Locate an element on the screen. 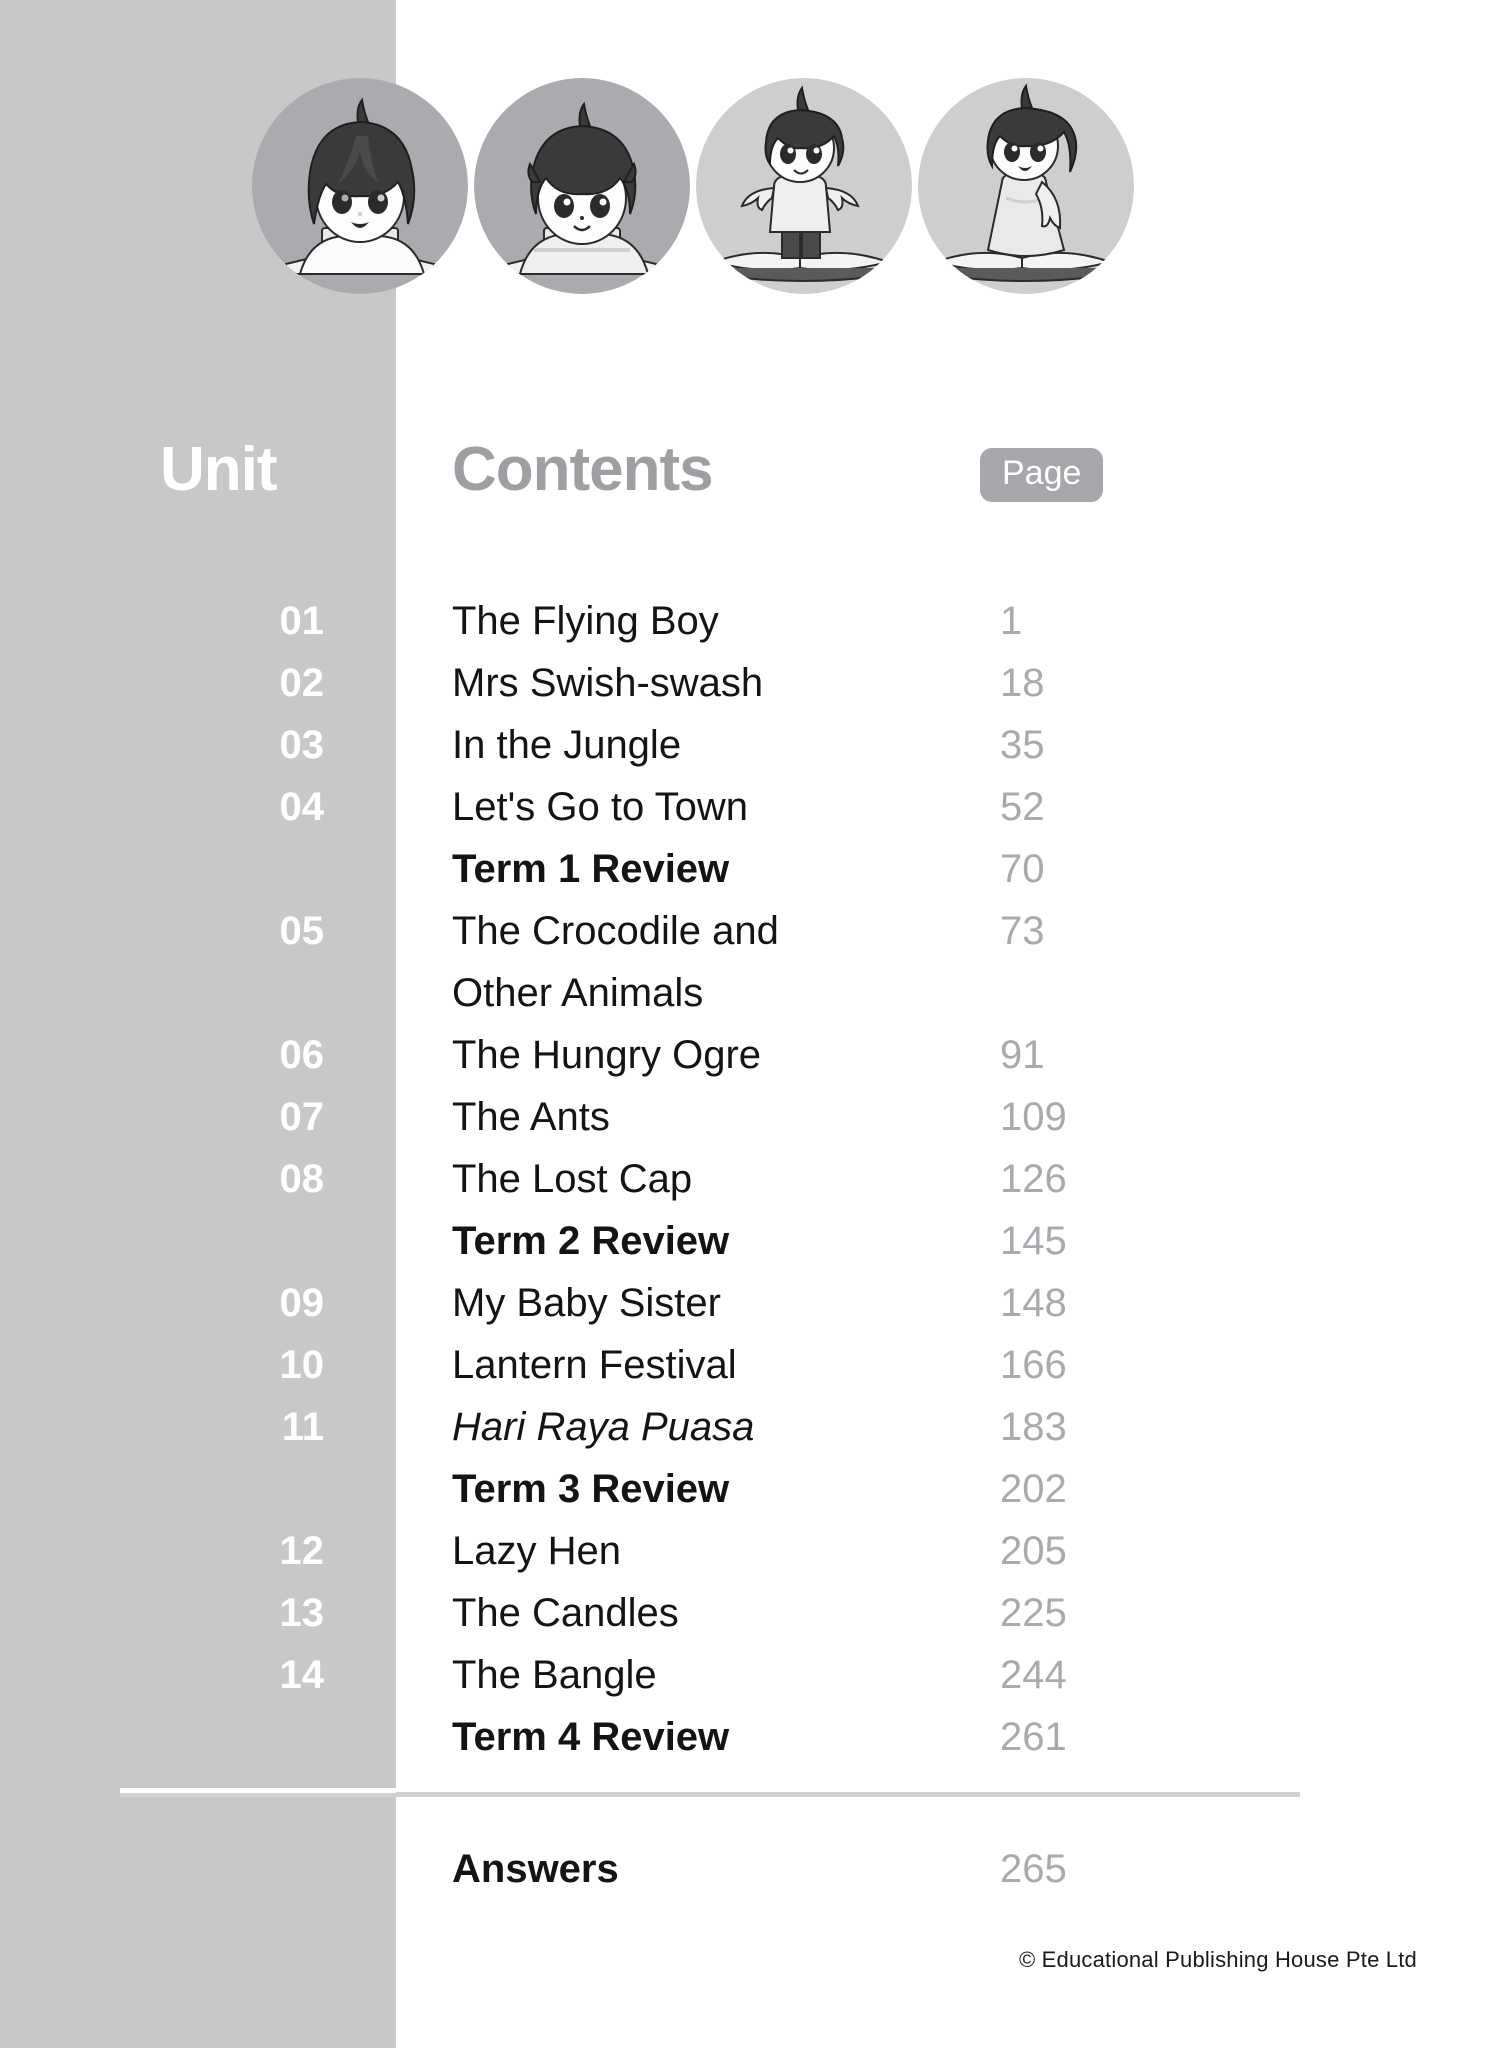 The height and width of the screenshot is (2048, 1497). answers-row: Answers 265 is located at coordinates (748, 1869).